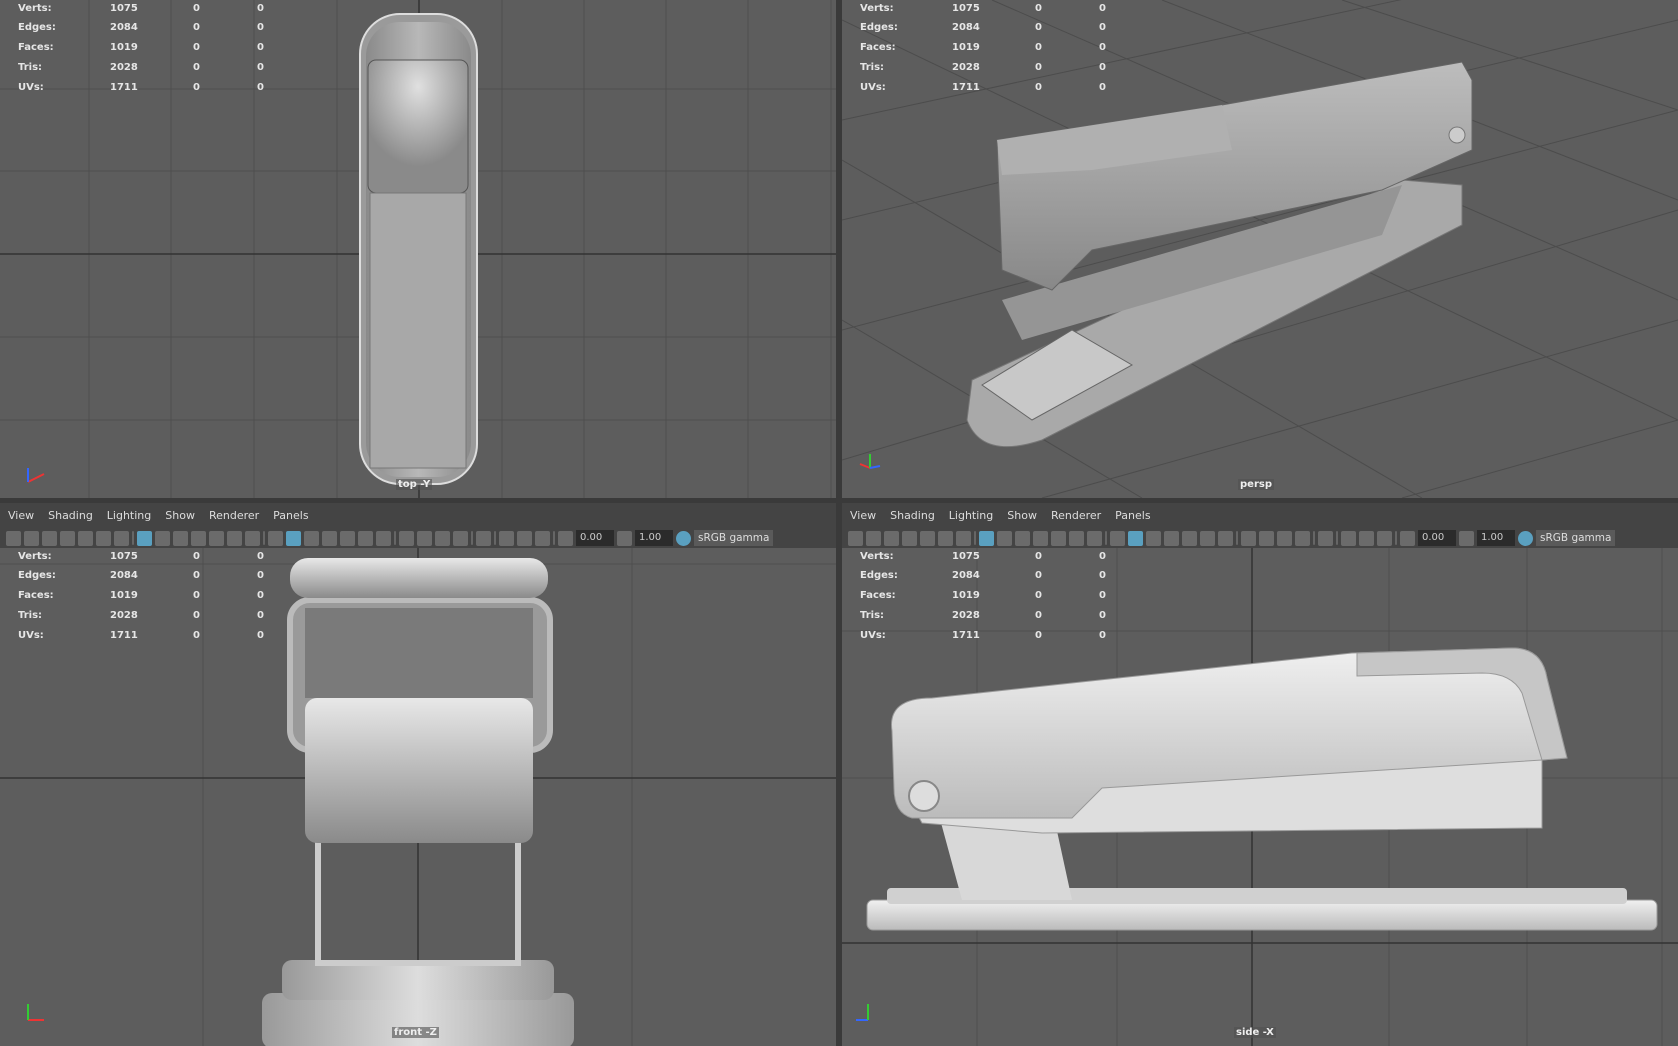 This screenshot has width=1678, height=1046. What do you see at coordinates (36, 47) in the screenshot?
I see `stat-label: Faces:` at bounding box center [36, 47].